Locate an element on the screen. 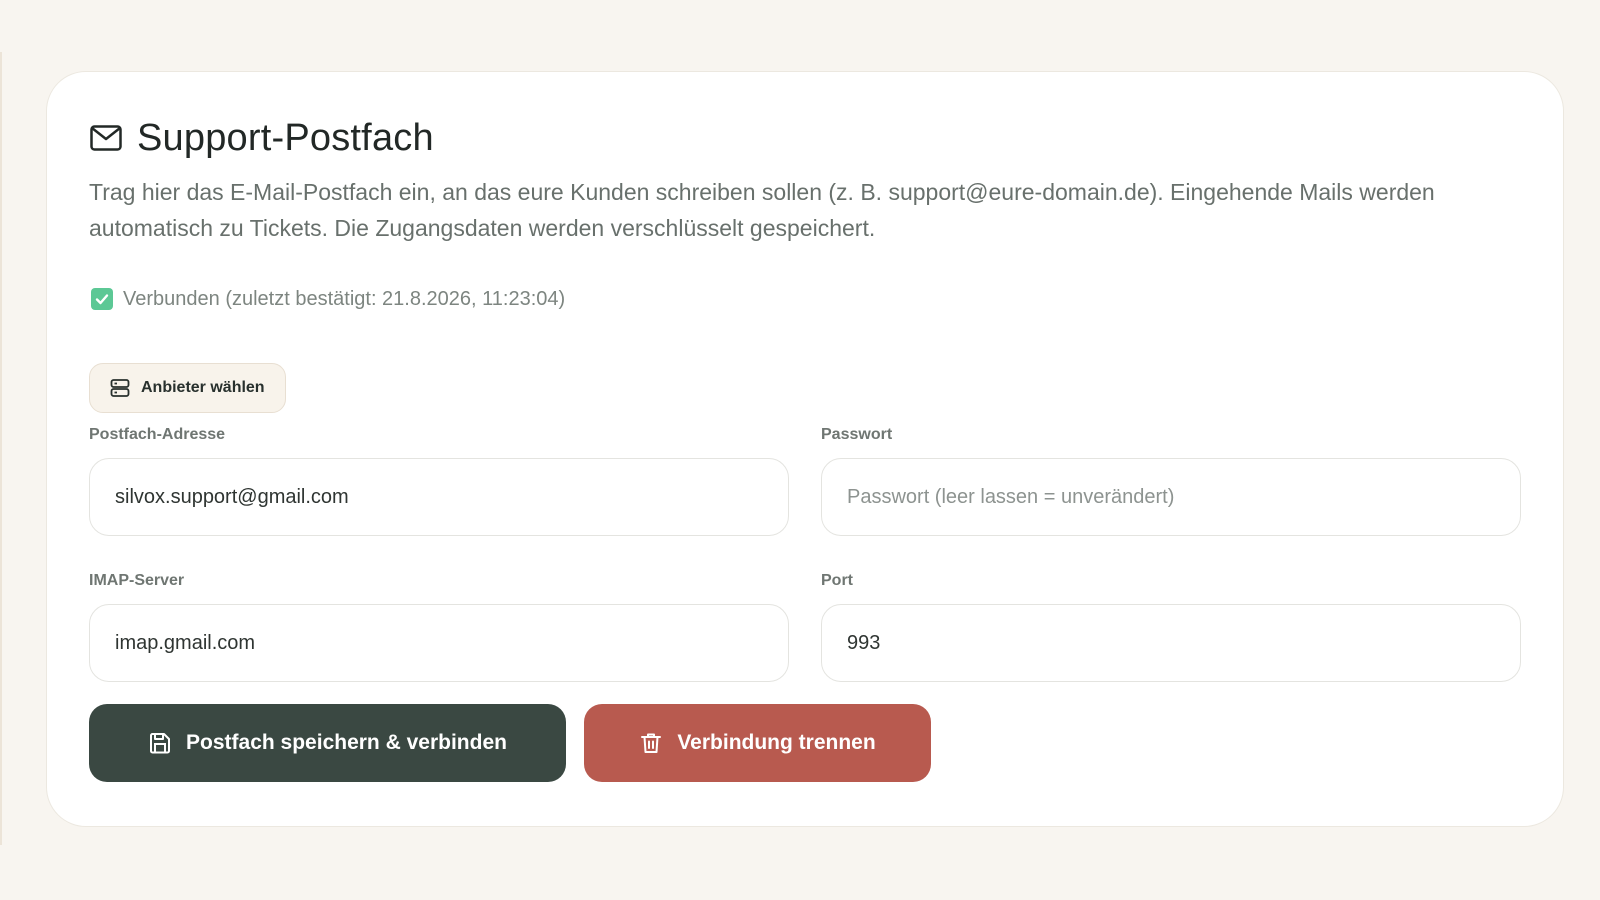  page-edge-rule is located at coordinates (1, 448).